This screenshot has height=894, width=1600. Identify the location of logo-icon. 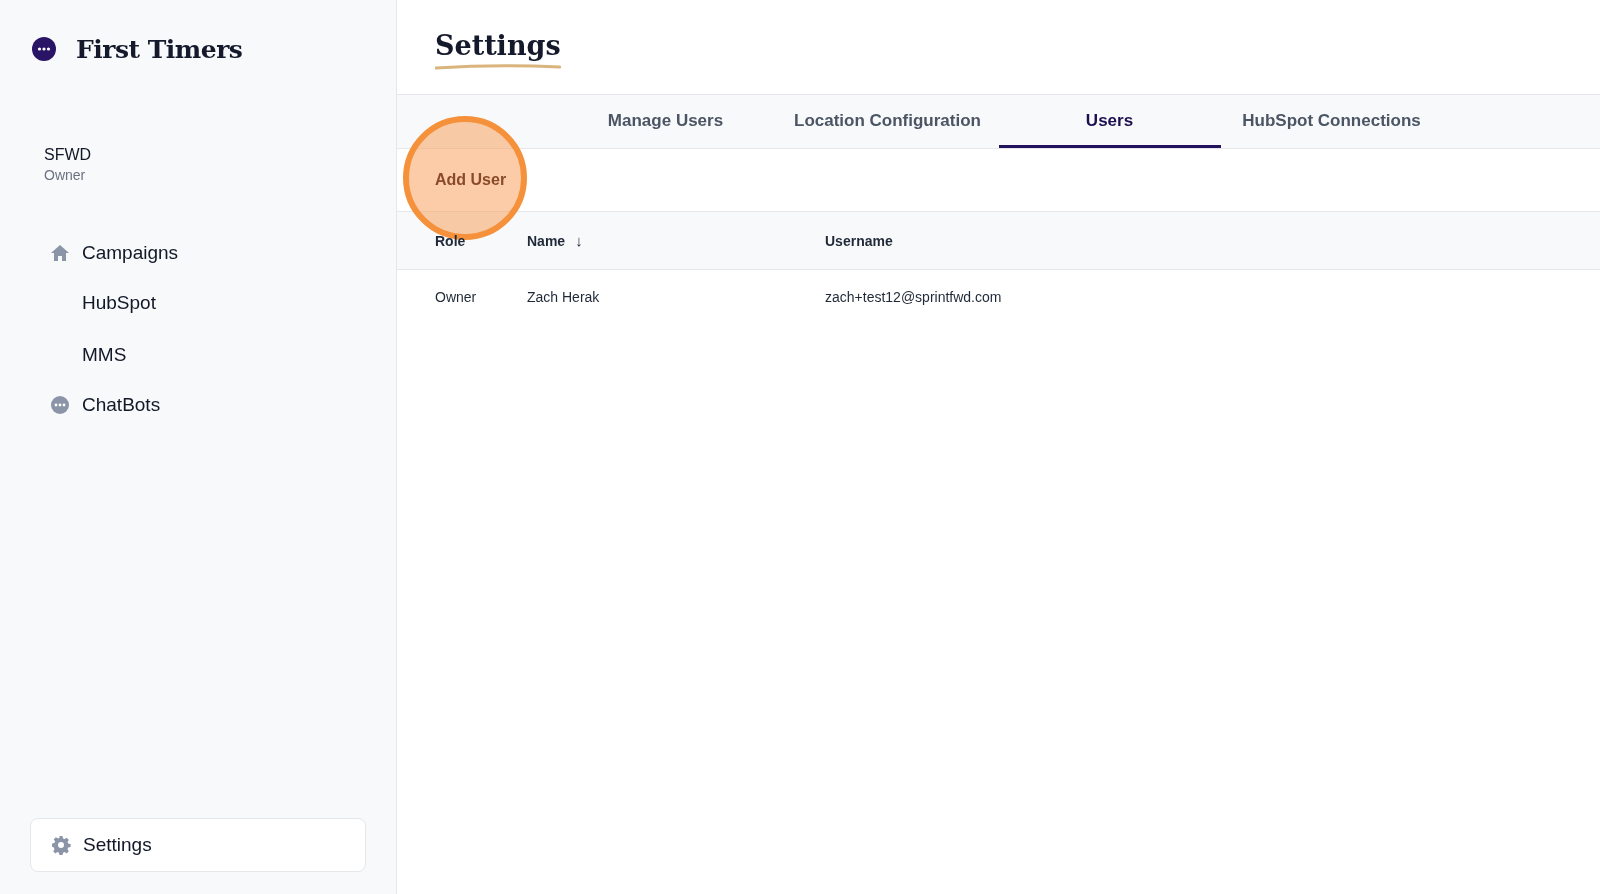
(44, 49).